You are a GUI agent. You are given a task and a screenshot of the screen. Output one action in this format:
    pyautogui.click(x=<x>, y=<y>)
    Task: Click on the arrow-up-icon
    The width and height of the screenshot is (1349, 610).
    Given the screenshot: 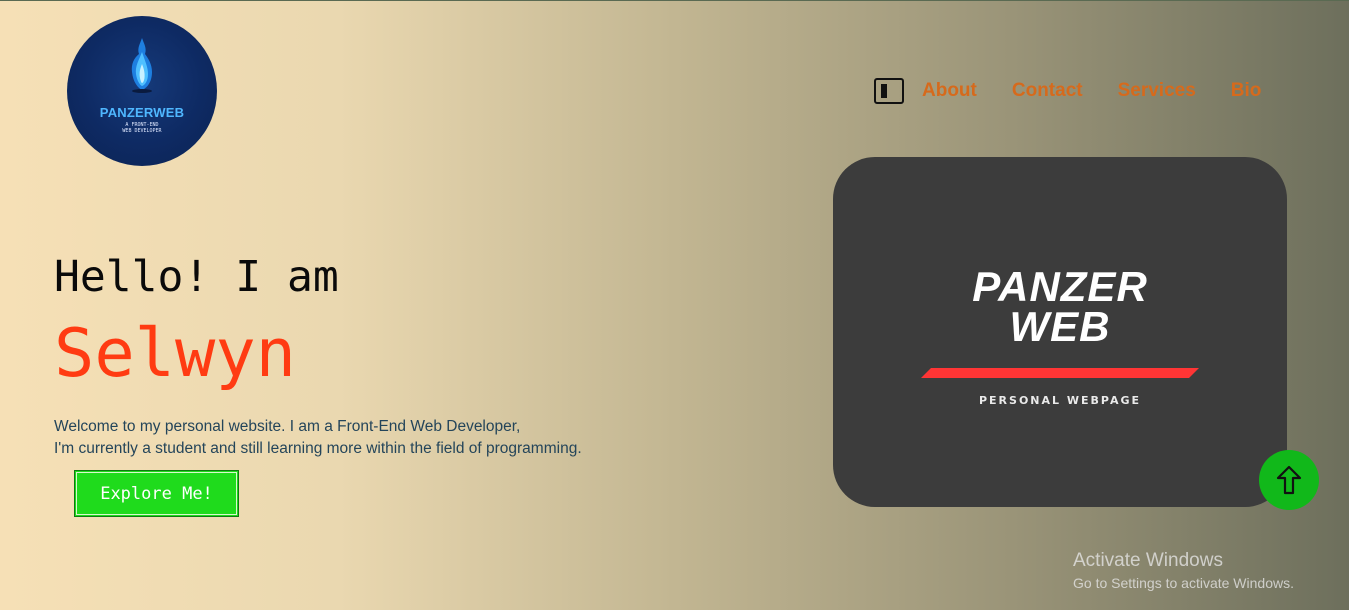 What is the action you would take?
    pyautogui.click(x=1289, y=480)
    